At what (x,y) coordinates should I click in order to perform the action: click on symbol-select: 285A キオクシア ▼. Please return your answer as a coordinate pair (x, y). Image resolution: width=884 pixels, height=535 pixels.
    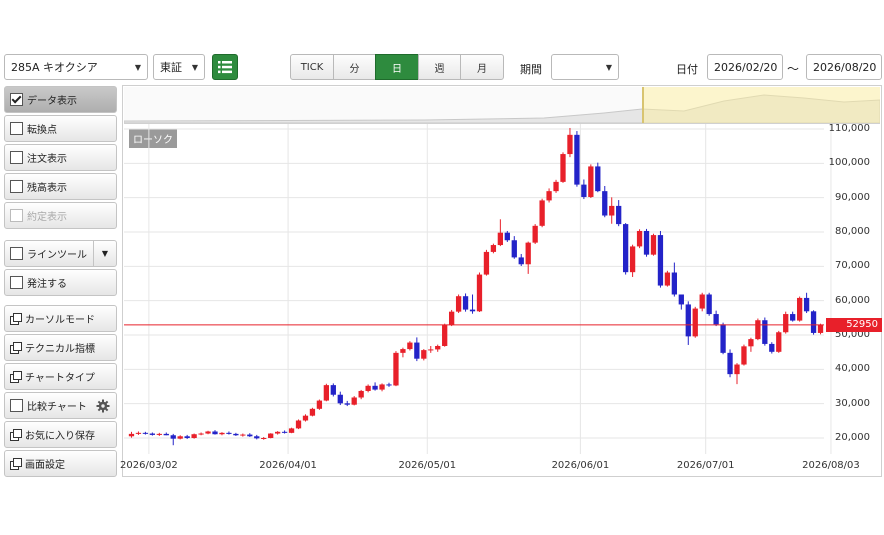
    Looking at the image, I should click on (76, 67).